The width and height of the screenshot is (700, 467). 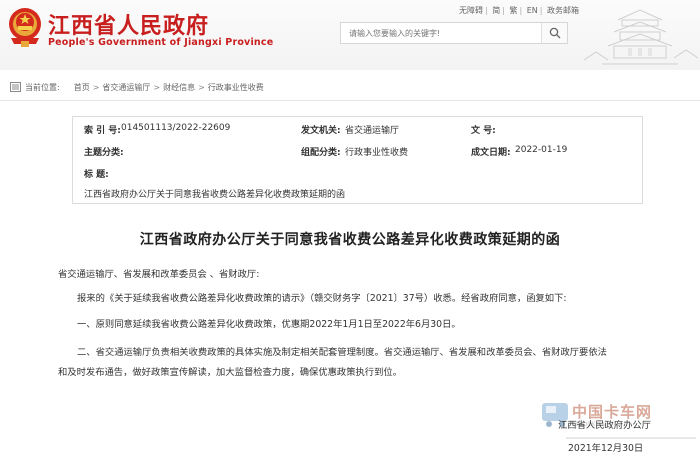 What do you see at coordinates (126, 87) in the screenshot?
I see `breadcrumb-transport-dept: 省交通运输厅` at bounding box center [126, 87].